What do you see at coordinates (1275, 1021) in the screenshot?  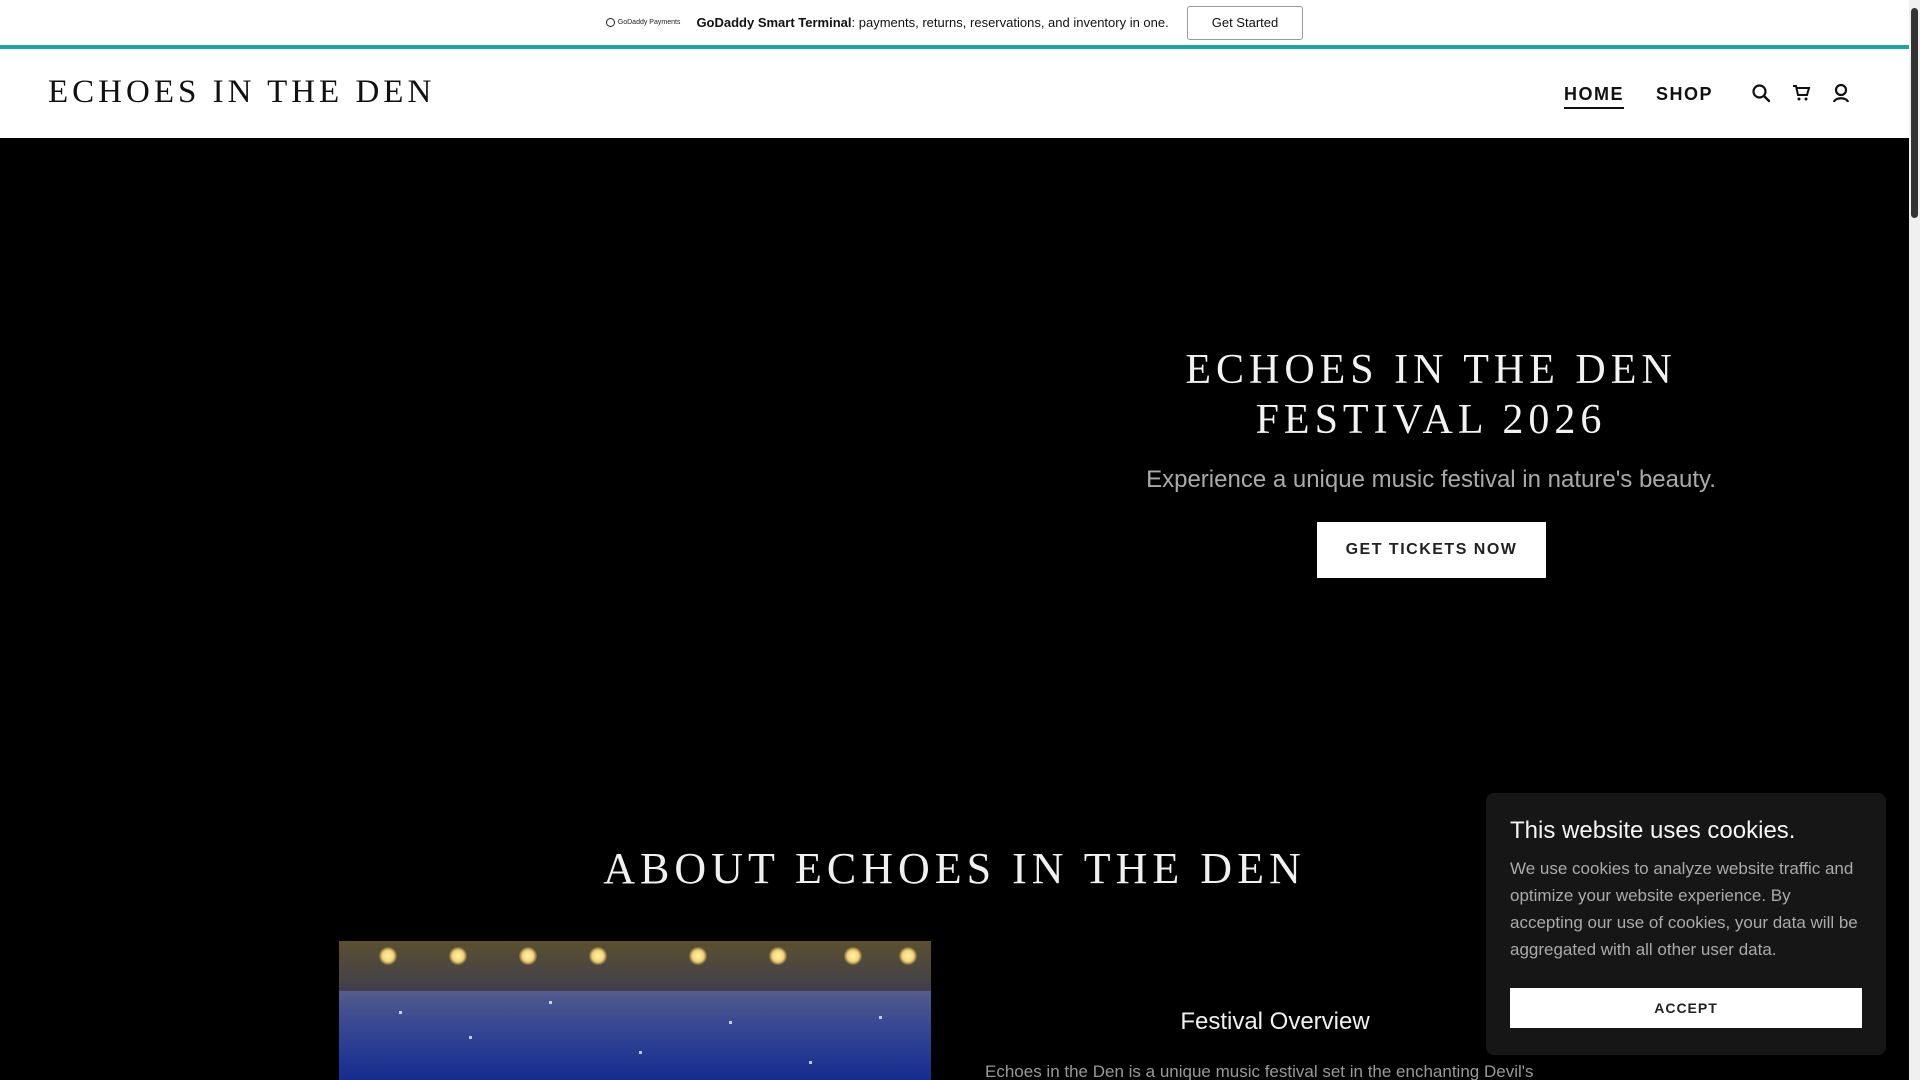 I see `overview-heading: Festival Overview` at bounding box center [1275, 1021].